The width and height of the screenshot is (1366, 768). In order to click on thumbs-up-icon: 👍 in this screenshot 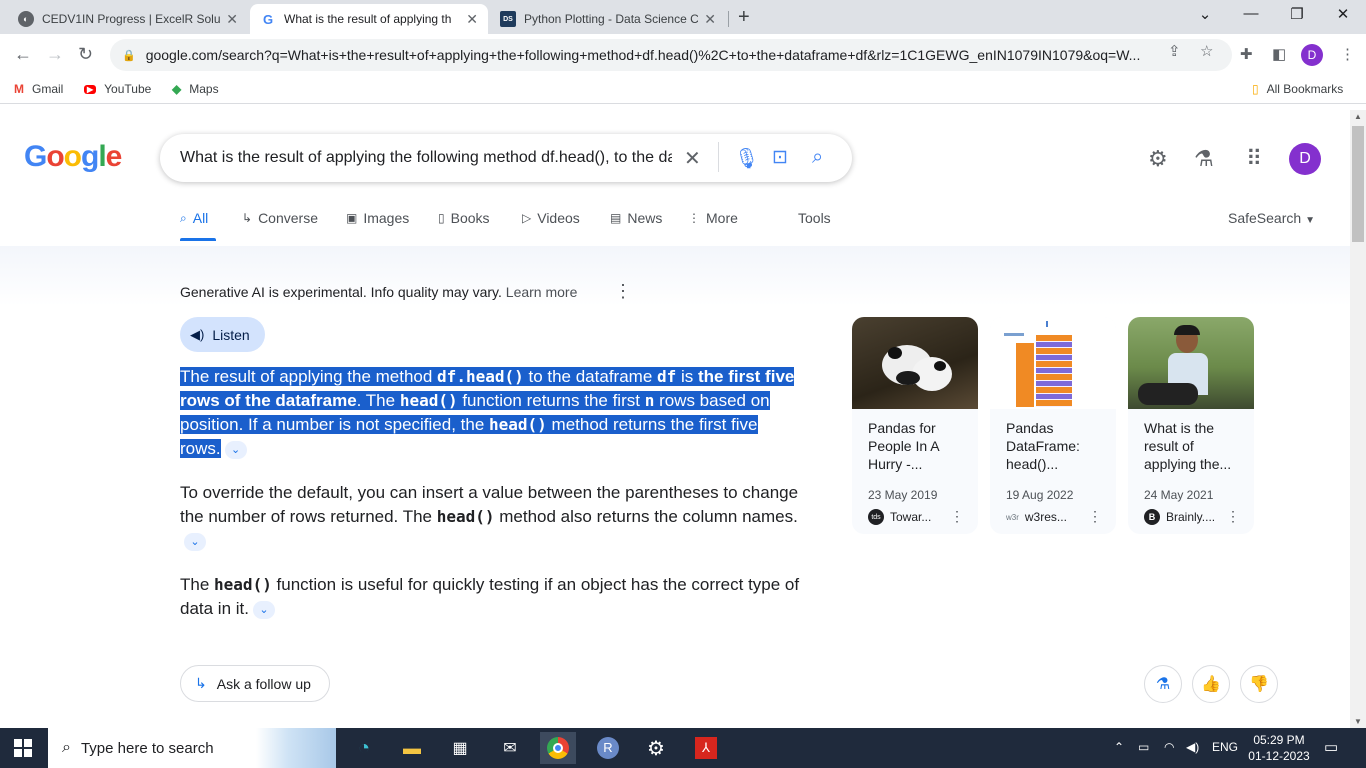, I will do `click(1211, 684)`.